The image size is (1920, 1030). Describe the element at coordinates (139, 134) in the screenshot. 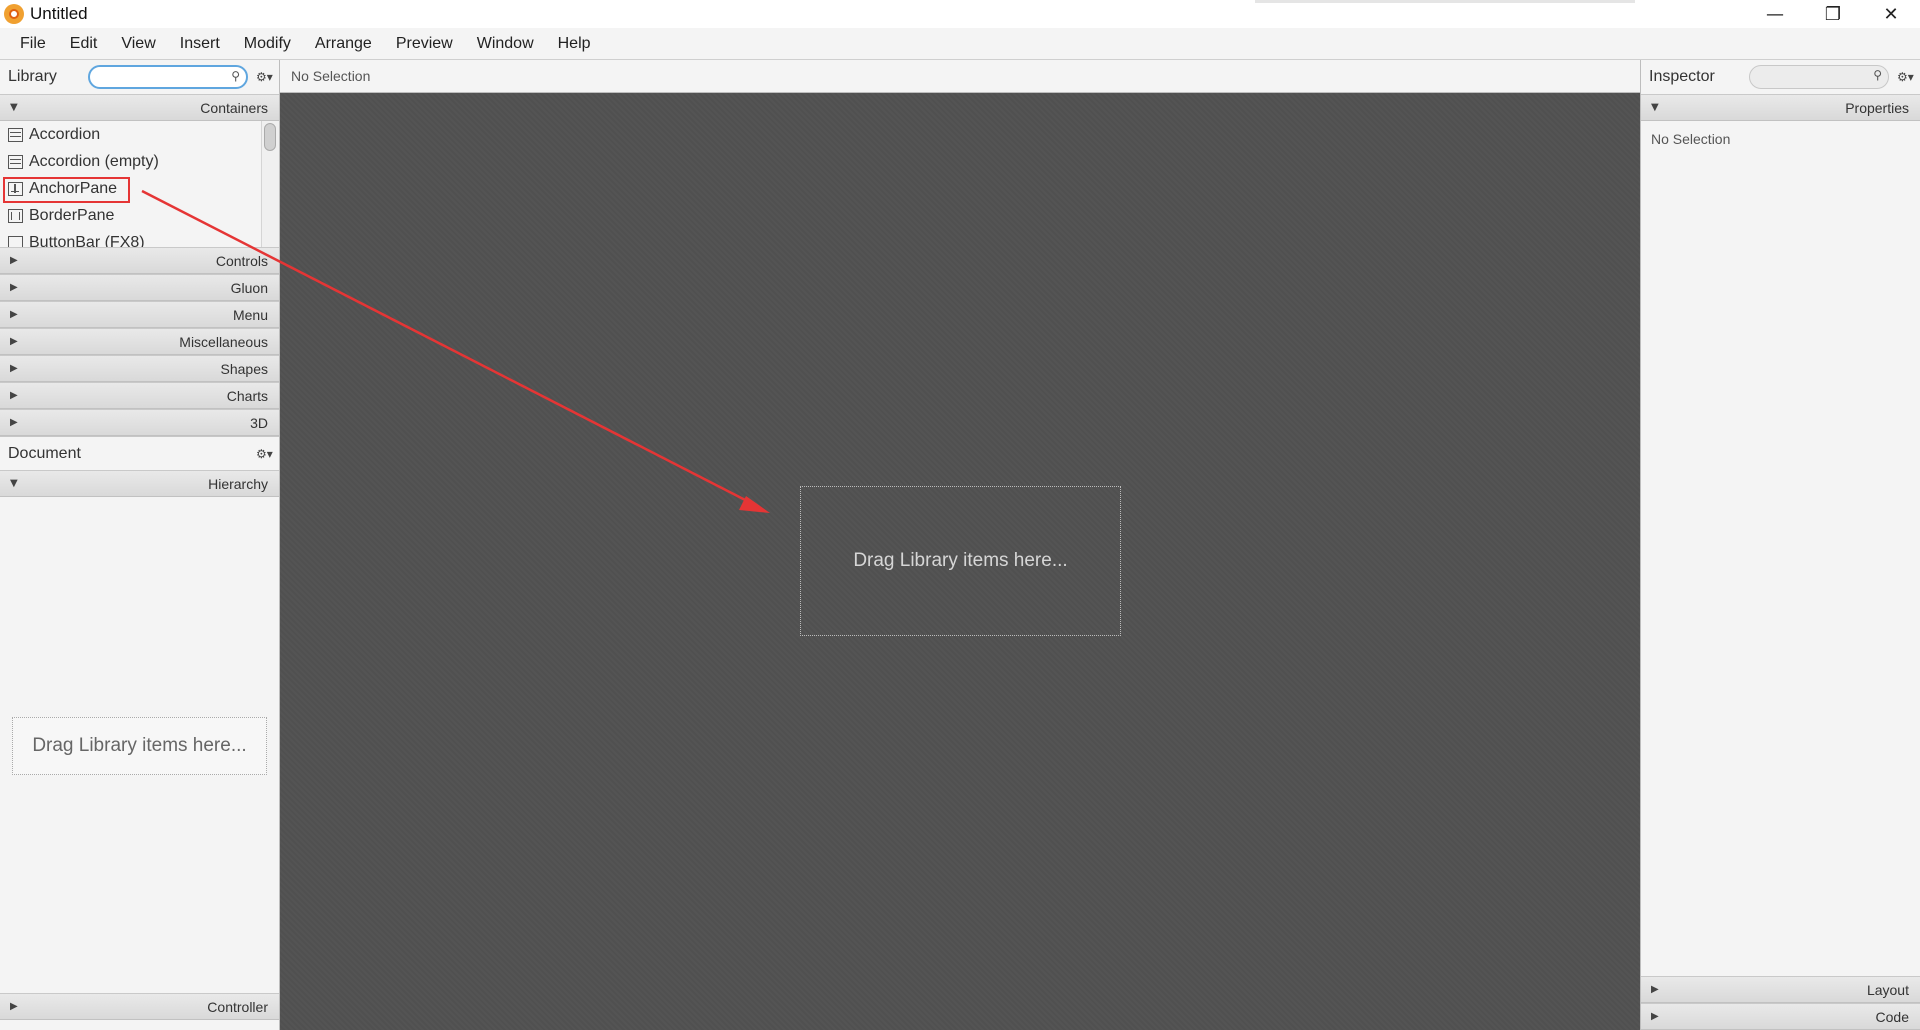

I see `list-item-accordion: Accordion` at that location.